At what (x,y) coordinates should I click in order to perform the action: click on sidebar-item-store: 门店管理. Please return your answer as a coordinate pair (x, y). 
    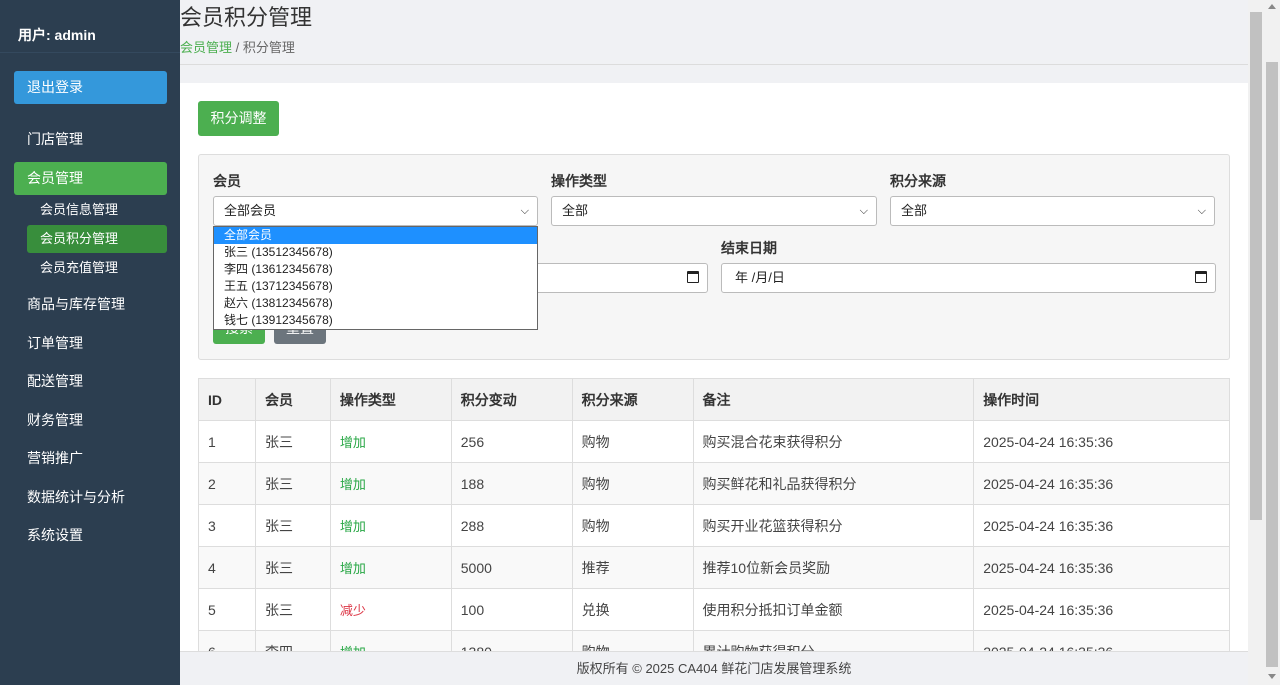
    Looking at the image, I should click on (90, 139).